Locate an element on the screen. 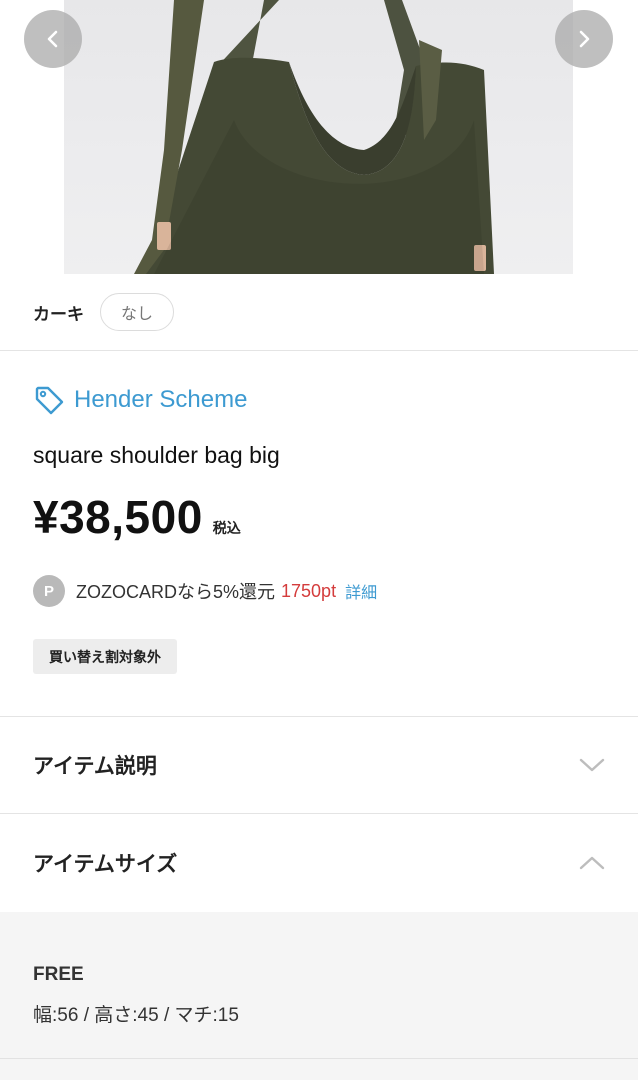 The height and width of the screenshot is (1080, 638). stock-status-button: なし is located at coordinates (137, 312).